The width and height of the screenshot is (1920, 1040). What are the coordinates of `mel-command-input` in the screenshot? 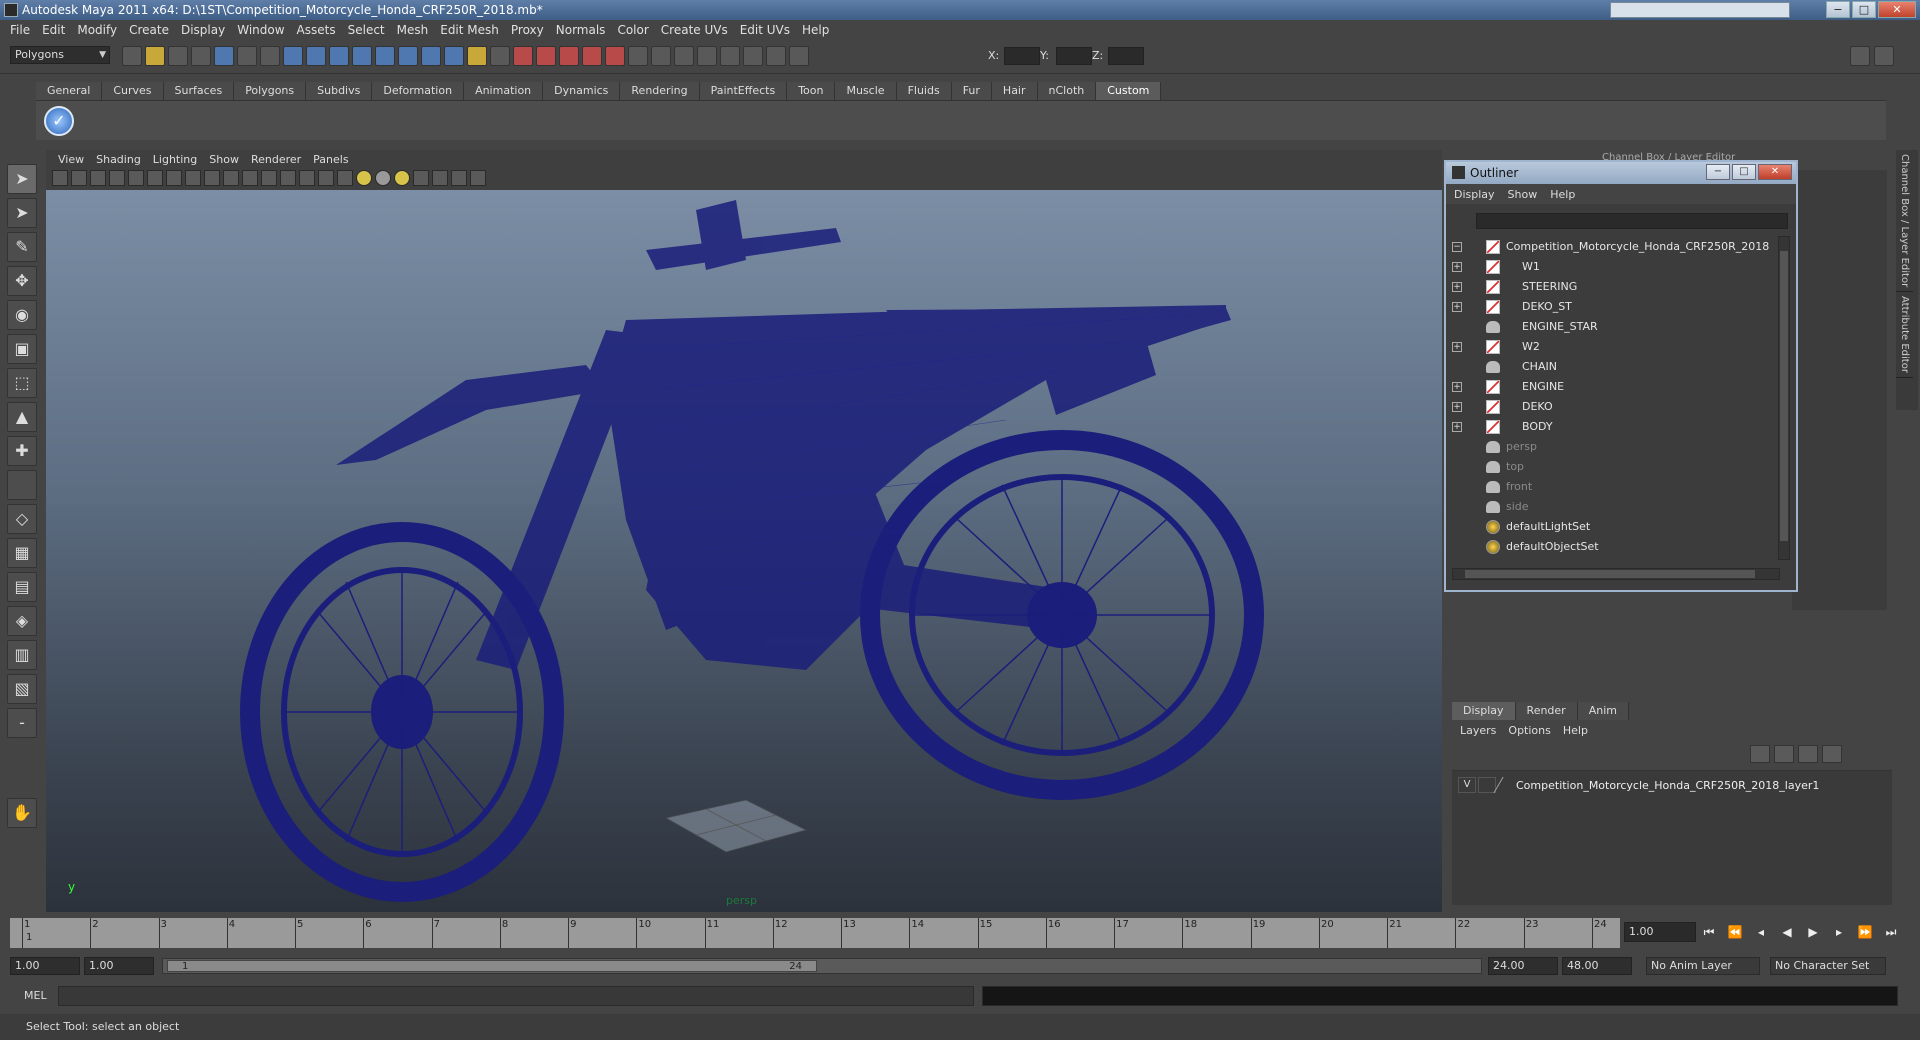 It's located at (516, 996).